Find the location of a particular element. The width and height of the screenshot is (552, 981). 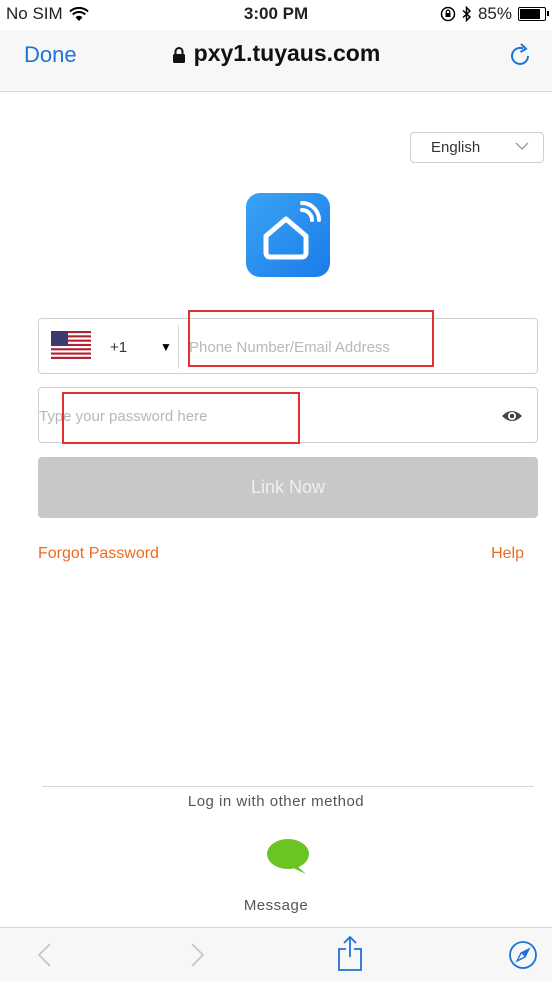

password-input-row is located at coordinates (288, 415).